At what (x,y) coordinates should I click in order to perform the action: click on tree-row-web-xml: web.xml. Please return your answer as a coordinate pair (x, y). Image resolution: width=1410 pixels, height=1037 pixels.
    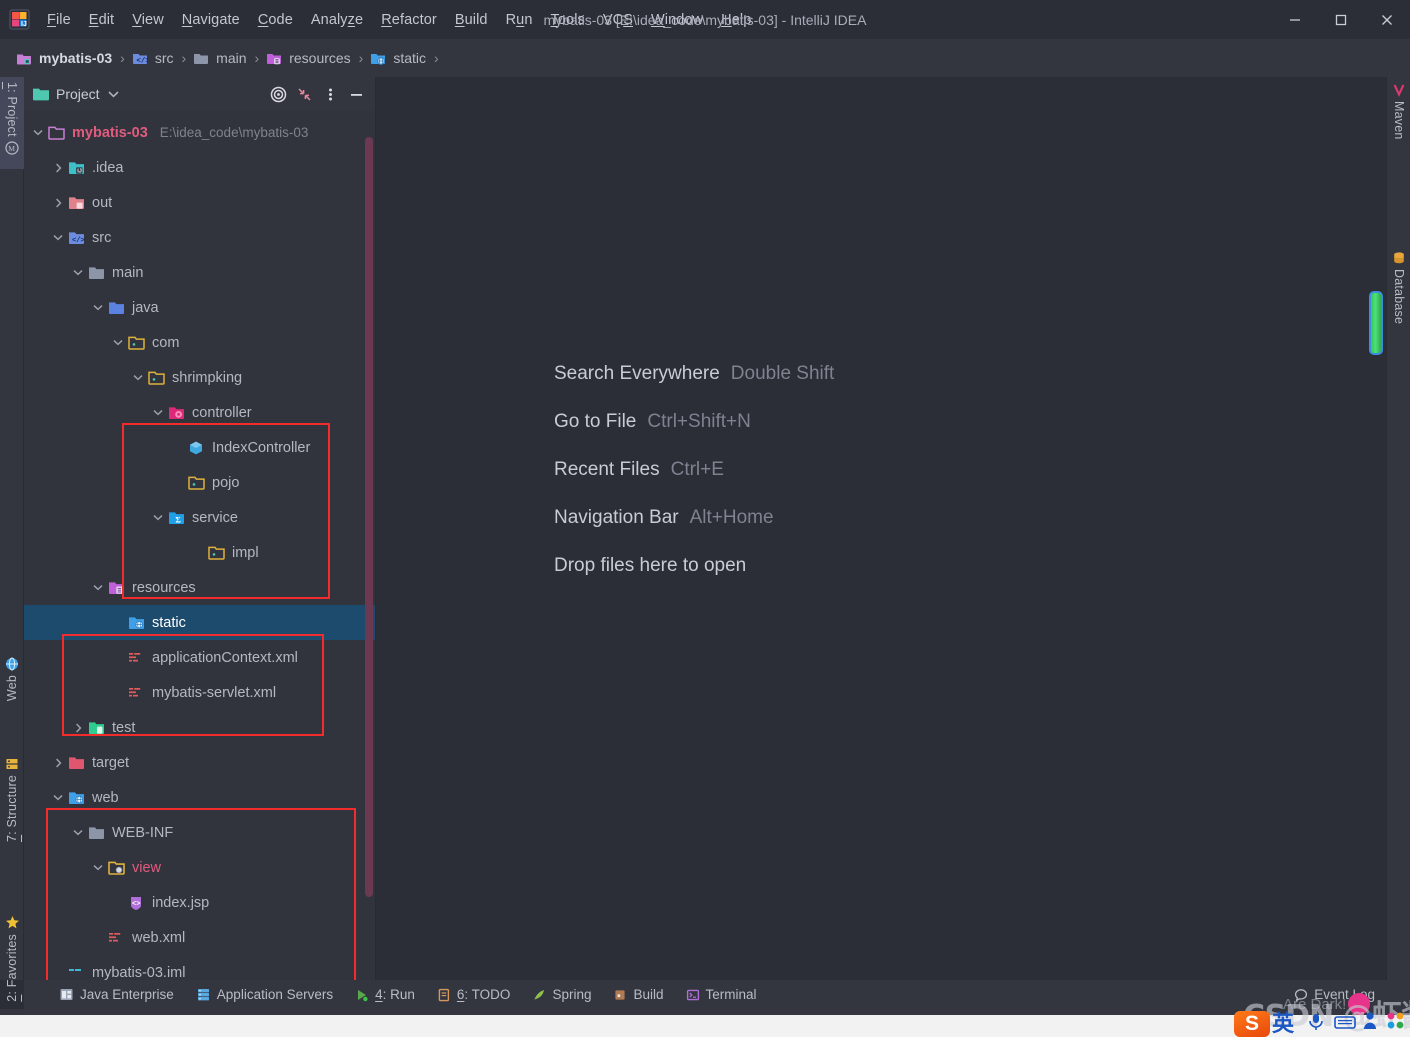
    Looking at the image, I should click on (199, 937).